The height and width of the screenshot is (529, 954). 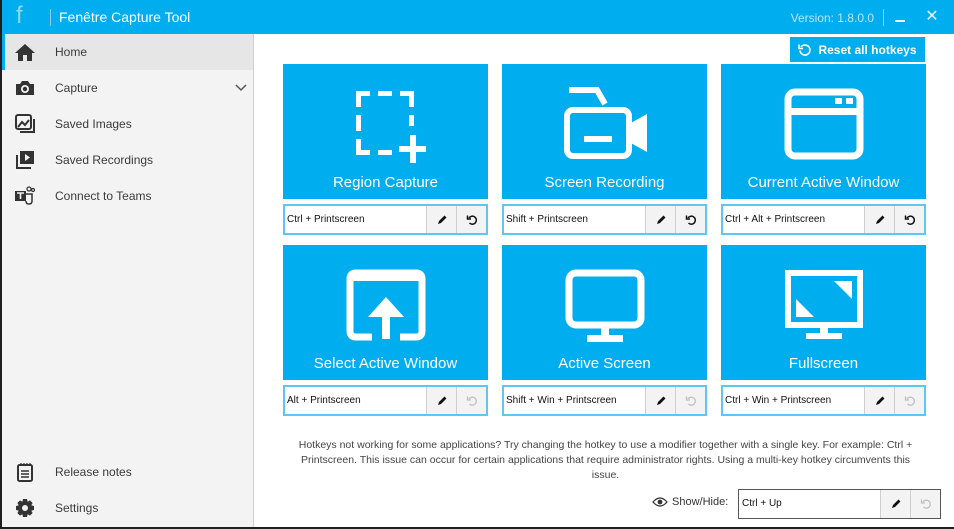 I want to click on sidebar-item-settings: Settings, so click(x=127, y=508).